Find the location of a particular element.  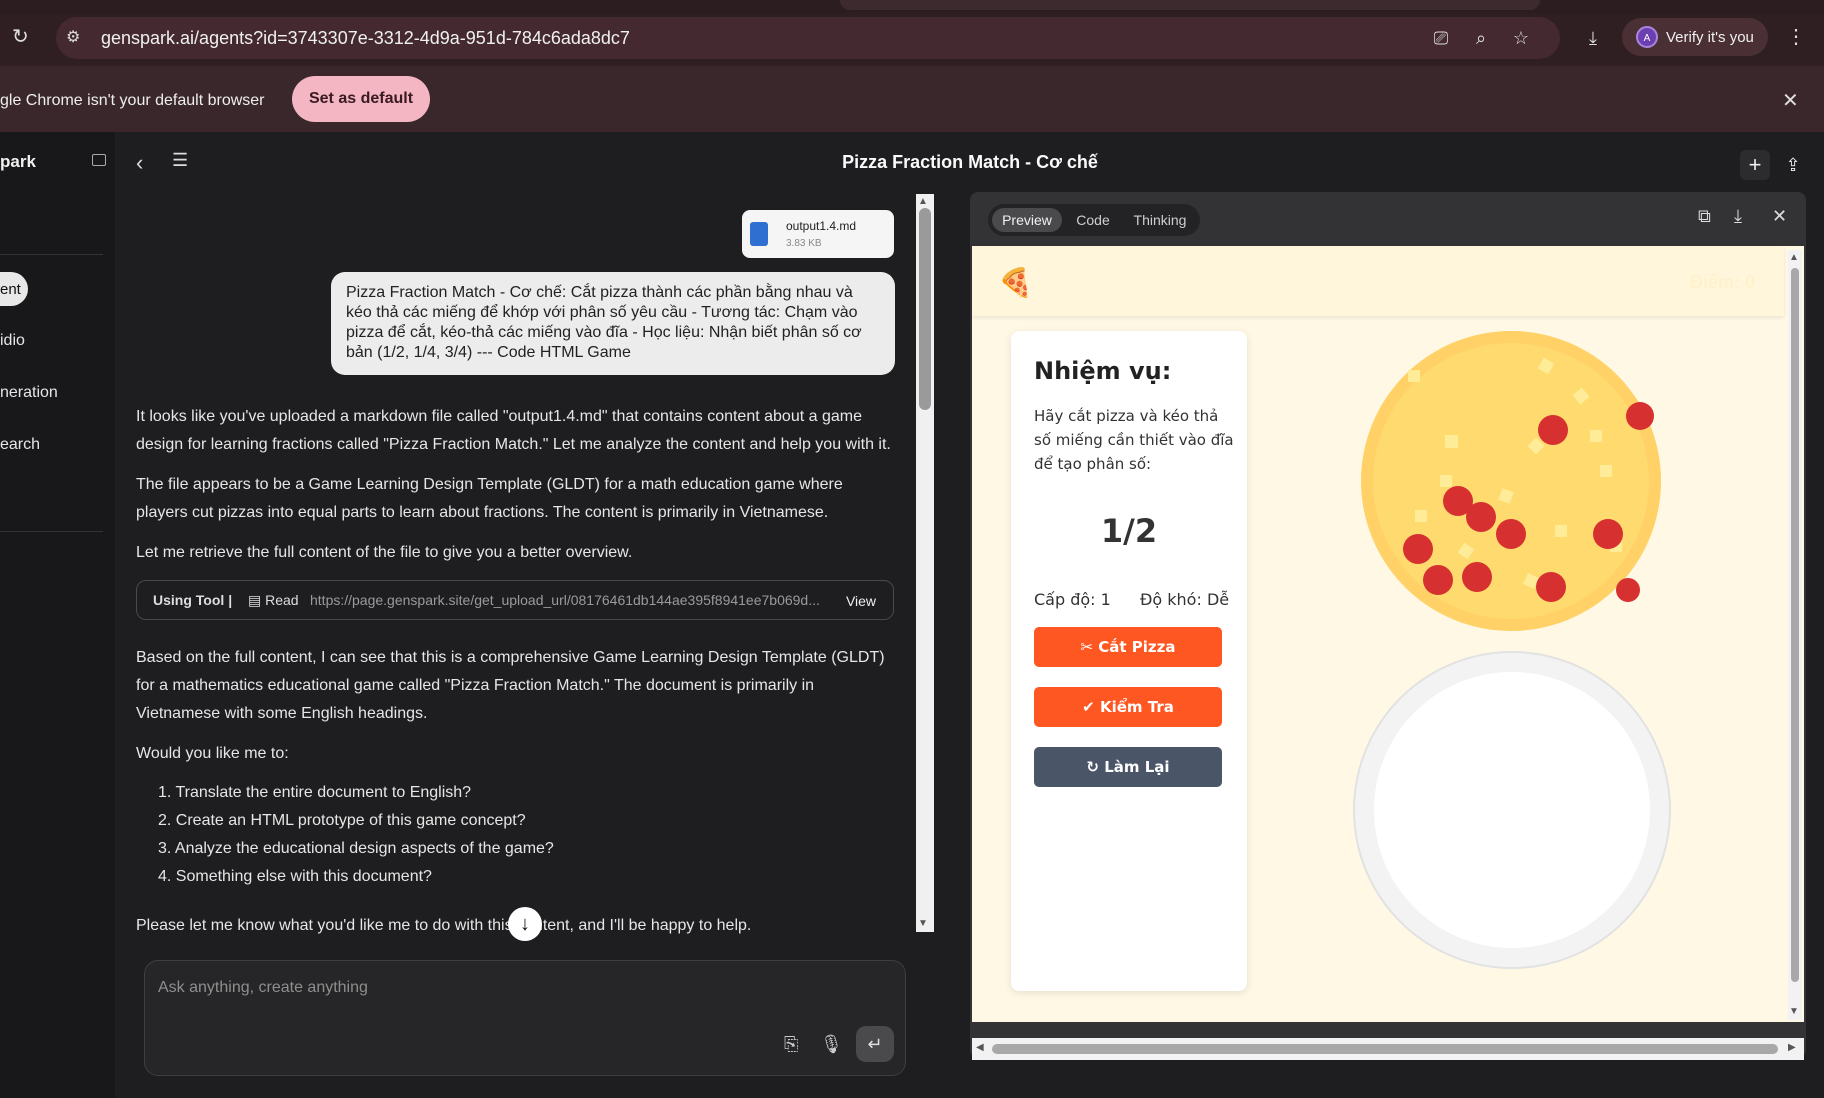

tab-preview: Preview is located at coordinates (1027, 220).